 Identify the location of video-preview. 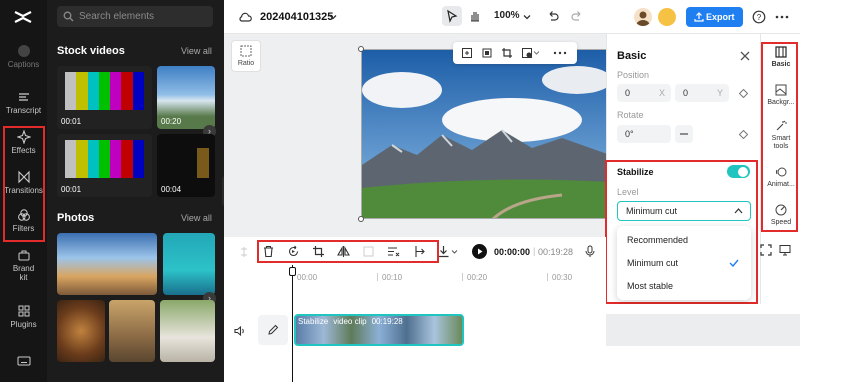
(485, 134).